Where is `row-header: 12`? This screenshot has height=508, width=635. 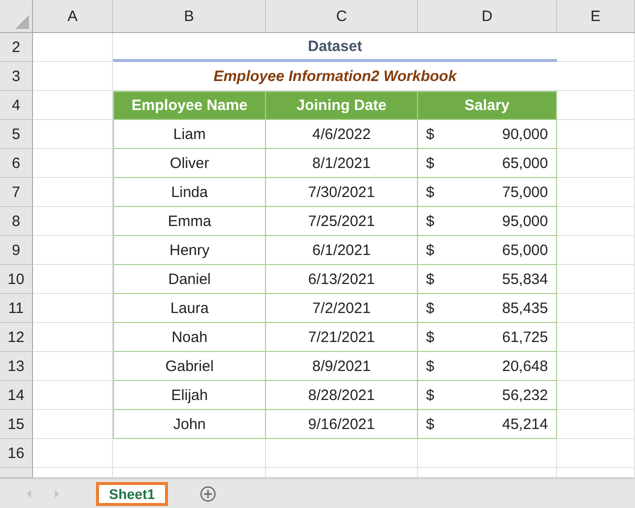 row-header: 12 is located at coordinates (16, 337).